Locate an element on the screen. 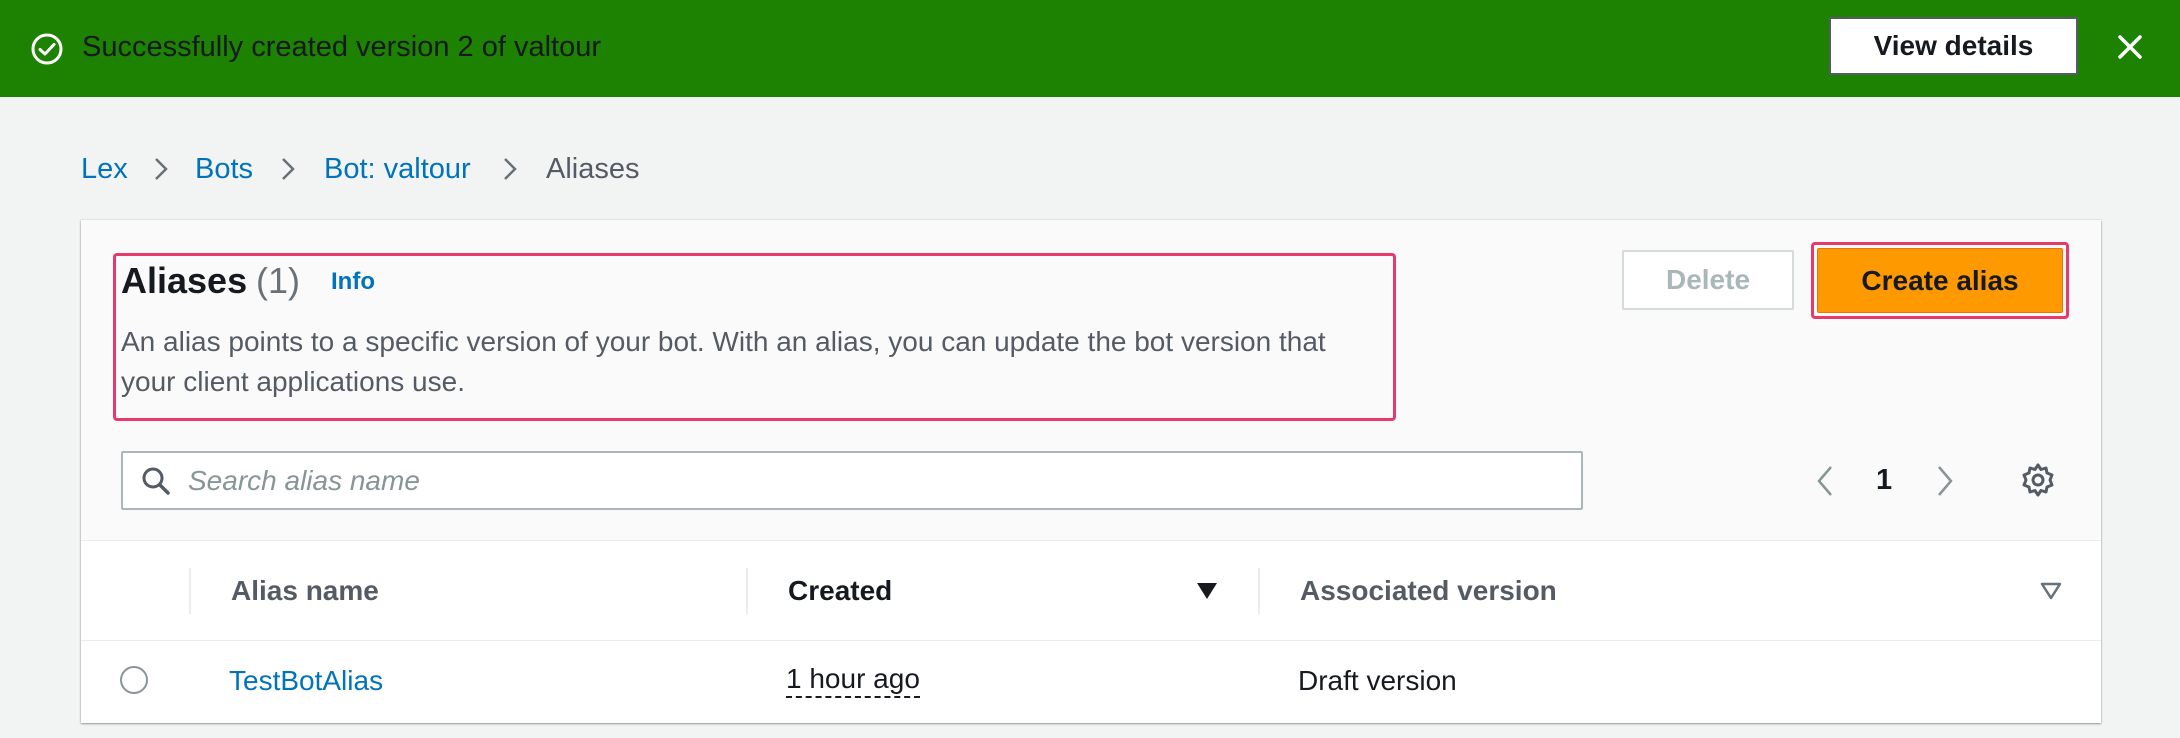 The height and width of the screenshot is (738, 2180). row-divider is located at coordinates (1091, 640).